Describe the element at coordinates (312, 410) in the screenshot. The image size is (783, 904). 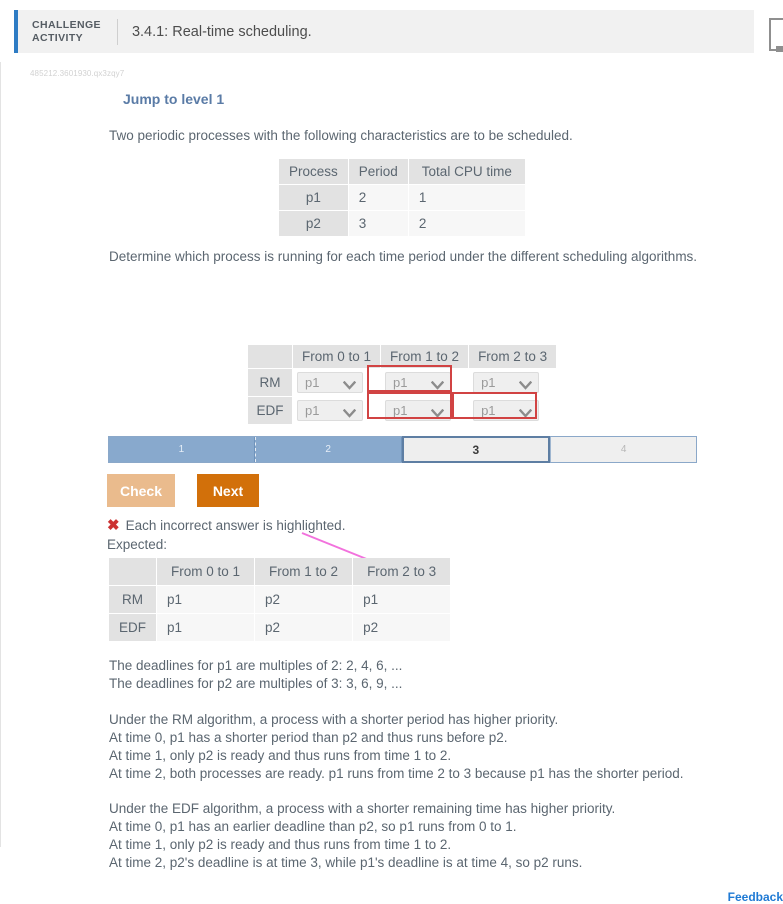
I see `dropdown-edf-0to1-value: p1` at that location.